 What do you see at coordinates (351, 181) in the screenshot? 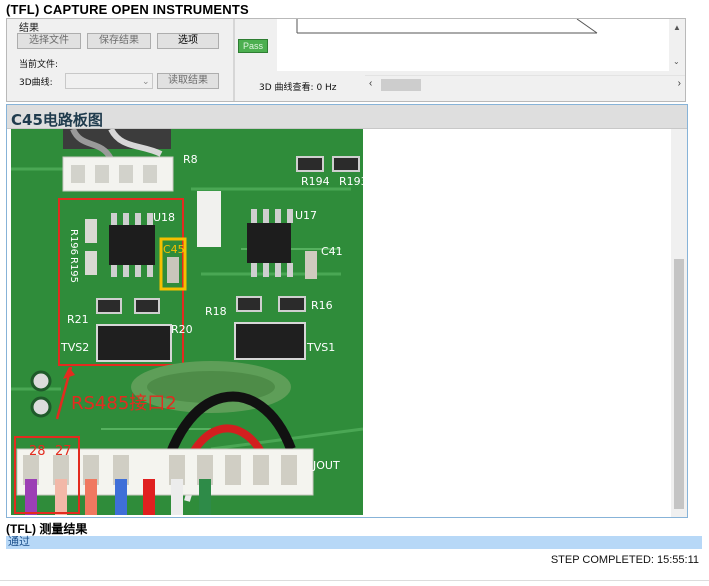
I see `label-r193: R193` at bounding box center [351, 181].